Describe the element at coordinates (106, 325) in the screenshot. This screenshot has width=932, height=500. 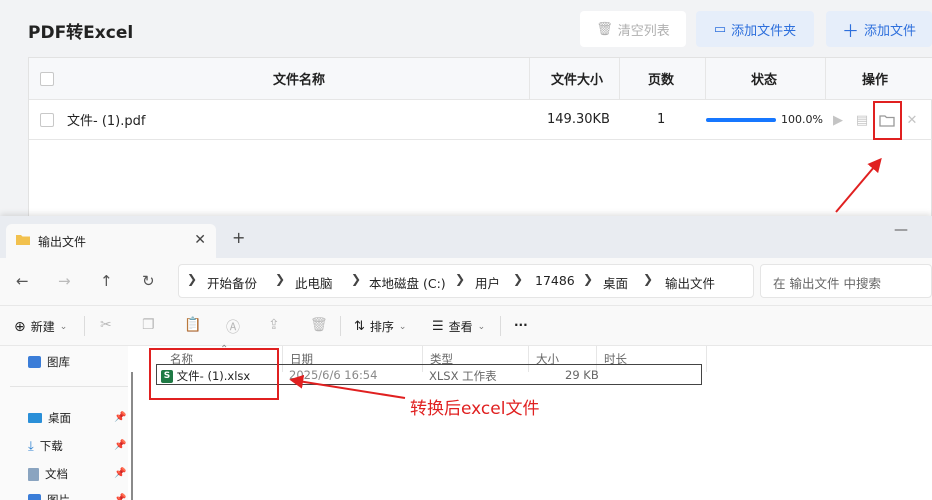
I see `cut-icon: ✂` at that location.